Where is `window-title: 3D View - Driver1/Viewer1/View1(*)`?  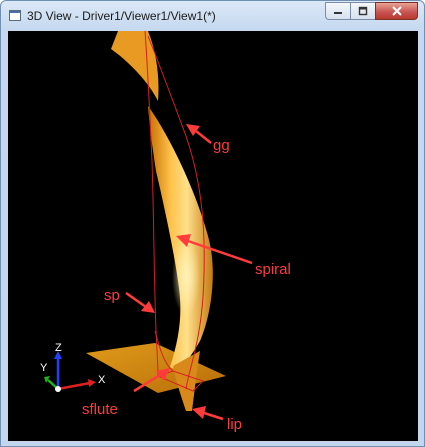
window-title: 3D View - Driver1/Viewer1/View1(*) is located at coordinates (121, 16).